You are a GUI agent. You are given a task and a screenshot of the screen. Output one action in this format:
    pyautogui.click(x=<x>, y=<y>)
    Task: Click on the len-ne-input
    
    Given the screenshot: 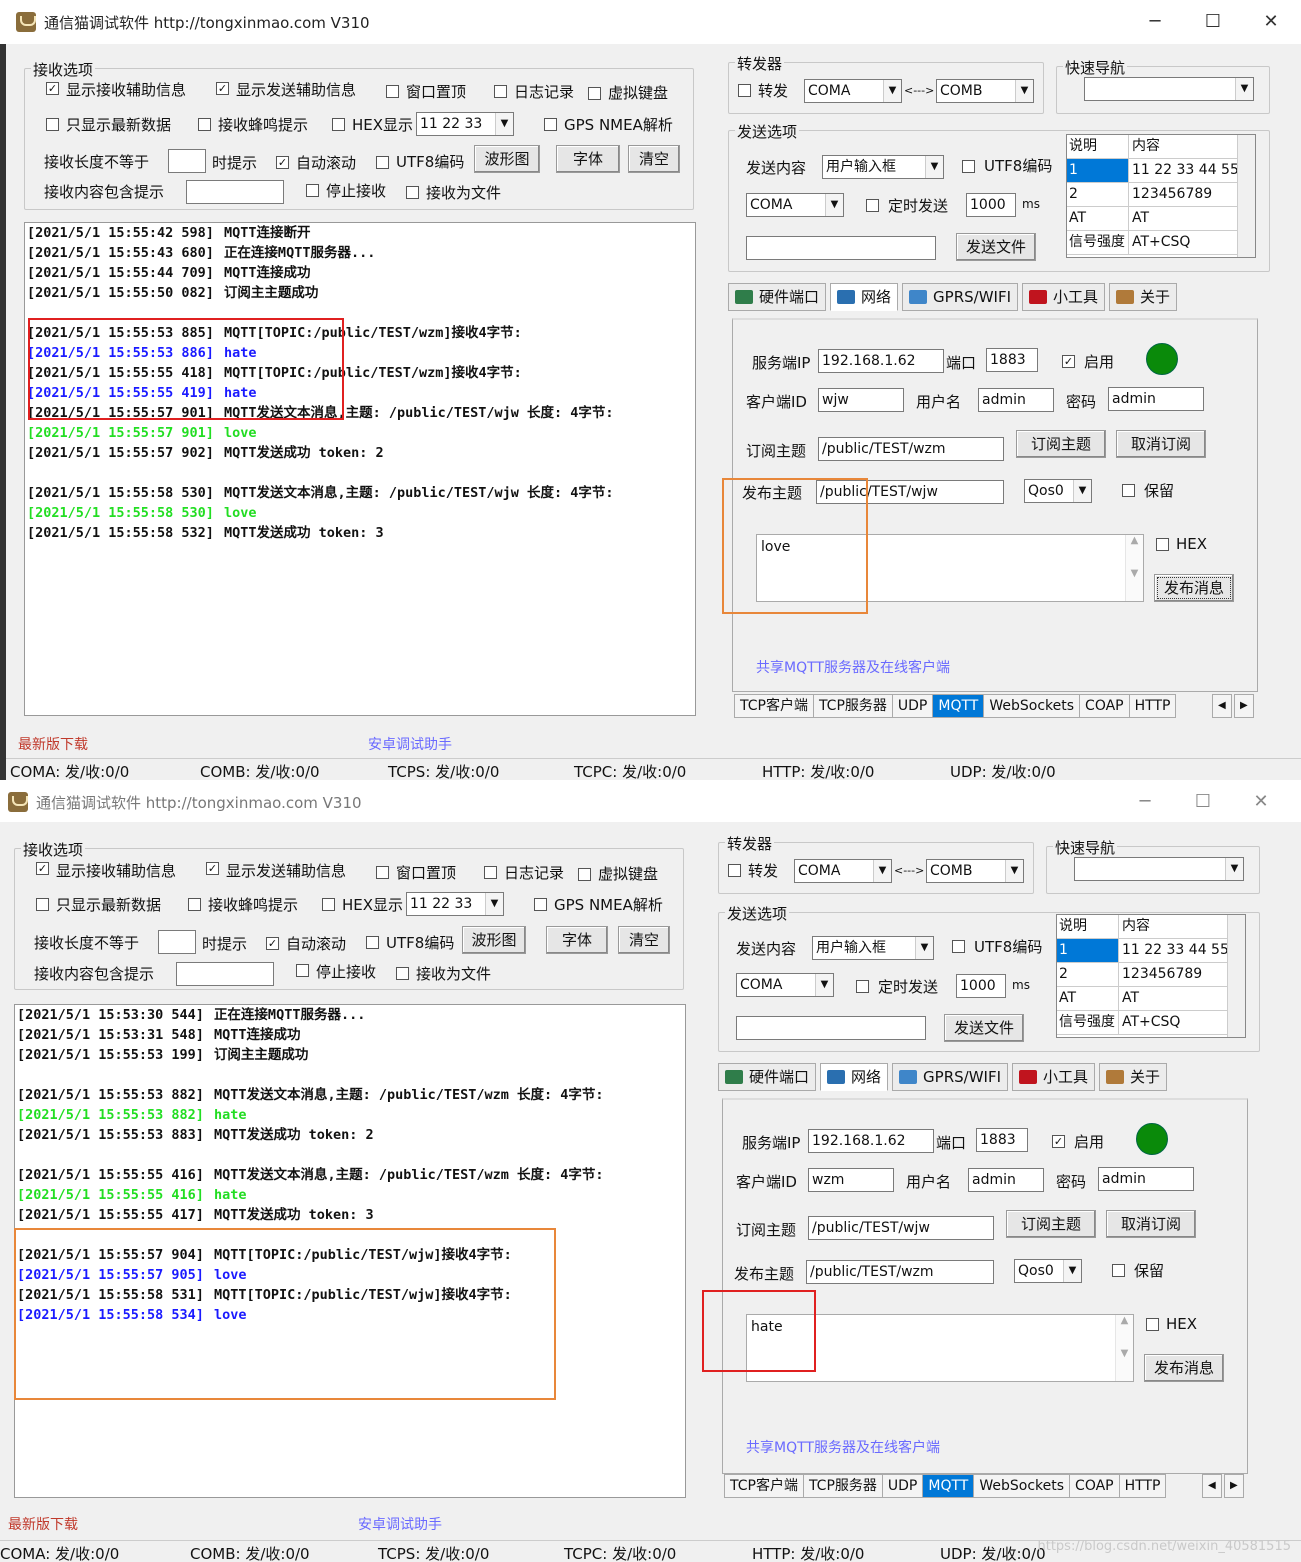 What is the action you would take?
    pyautogui.click(x=187, y=161)
    